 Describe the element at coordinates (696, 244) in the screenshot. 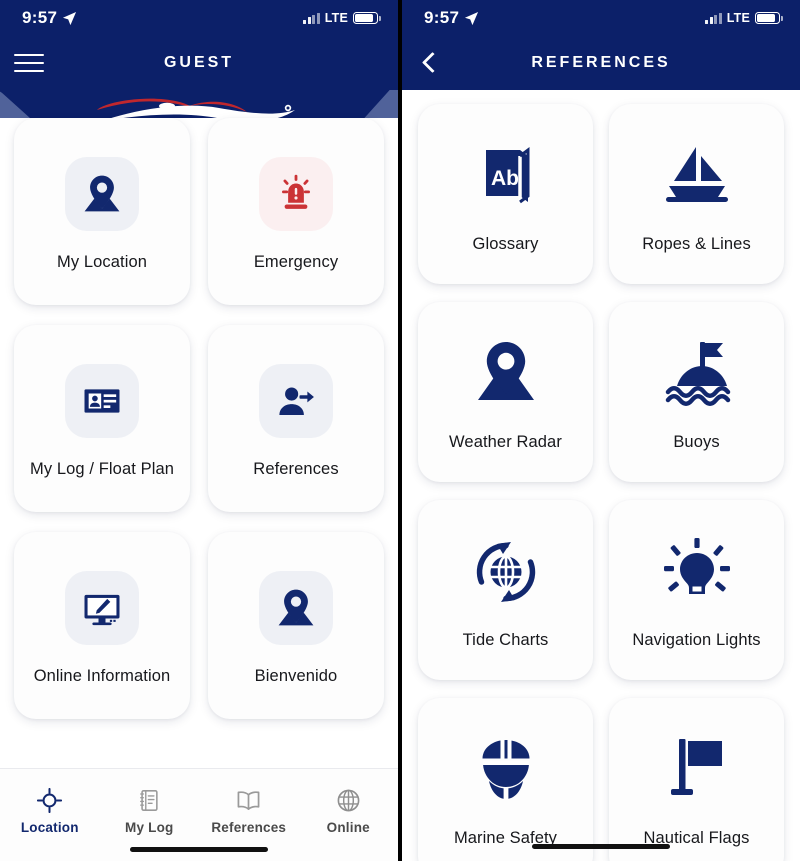

I see `card-label: Ropes & Lines` at that location.